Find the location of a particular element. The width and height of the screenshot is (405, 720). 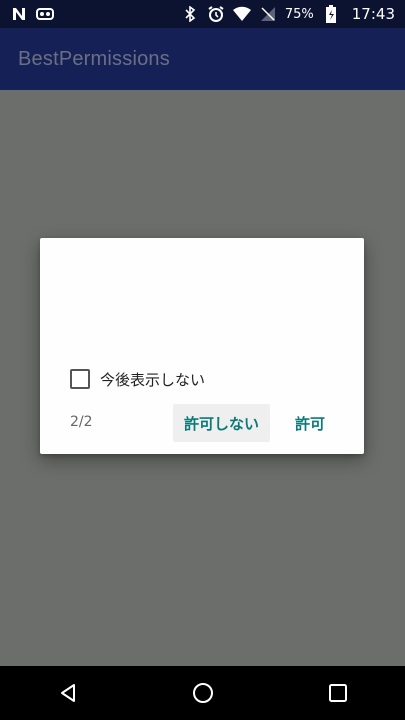

recents-icon is located at coordinates (338, 693).